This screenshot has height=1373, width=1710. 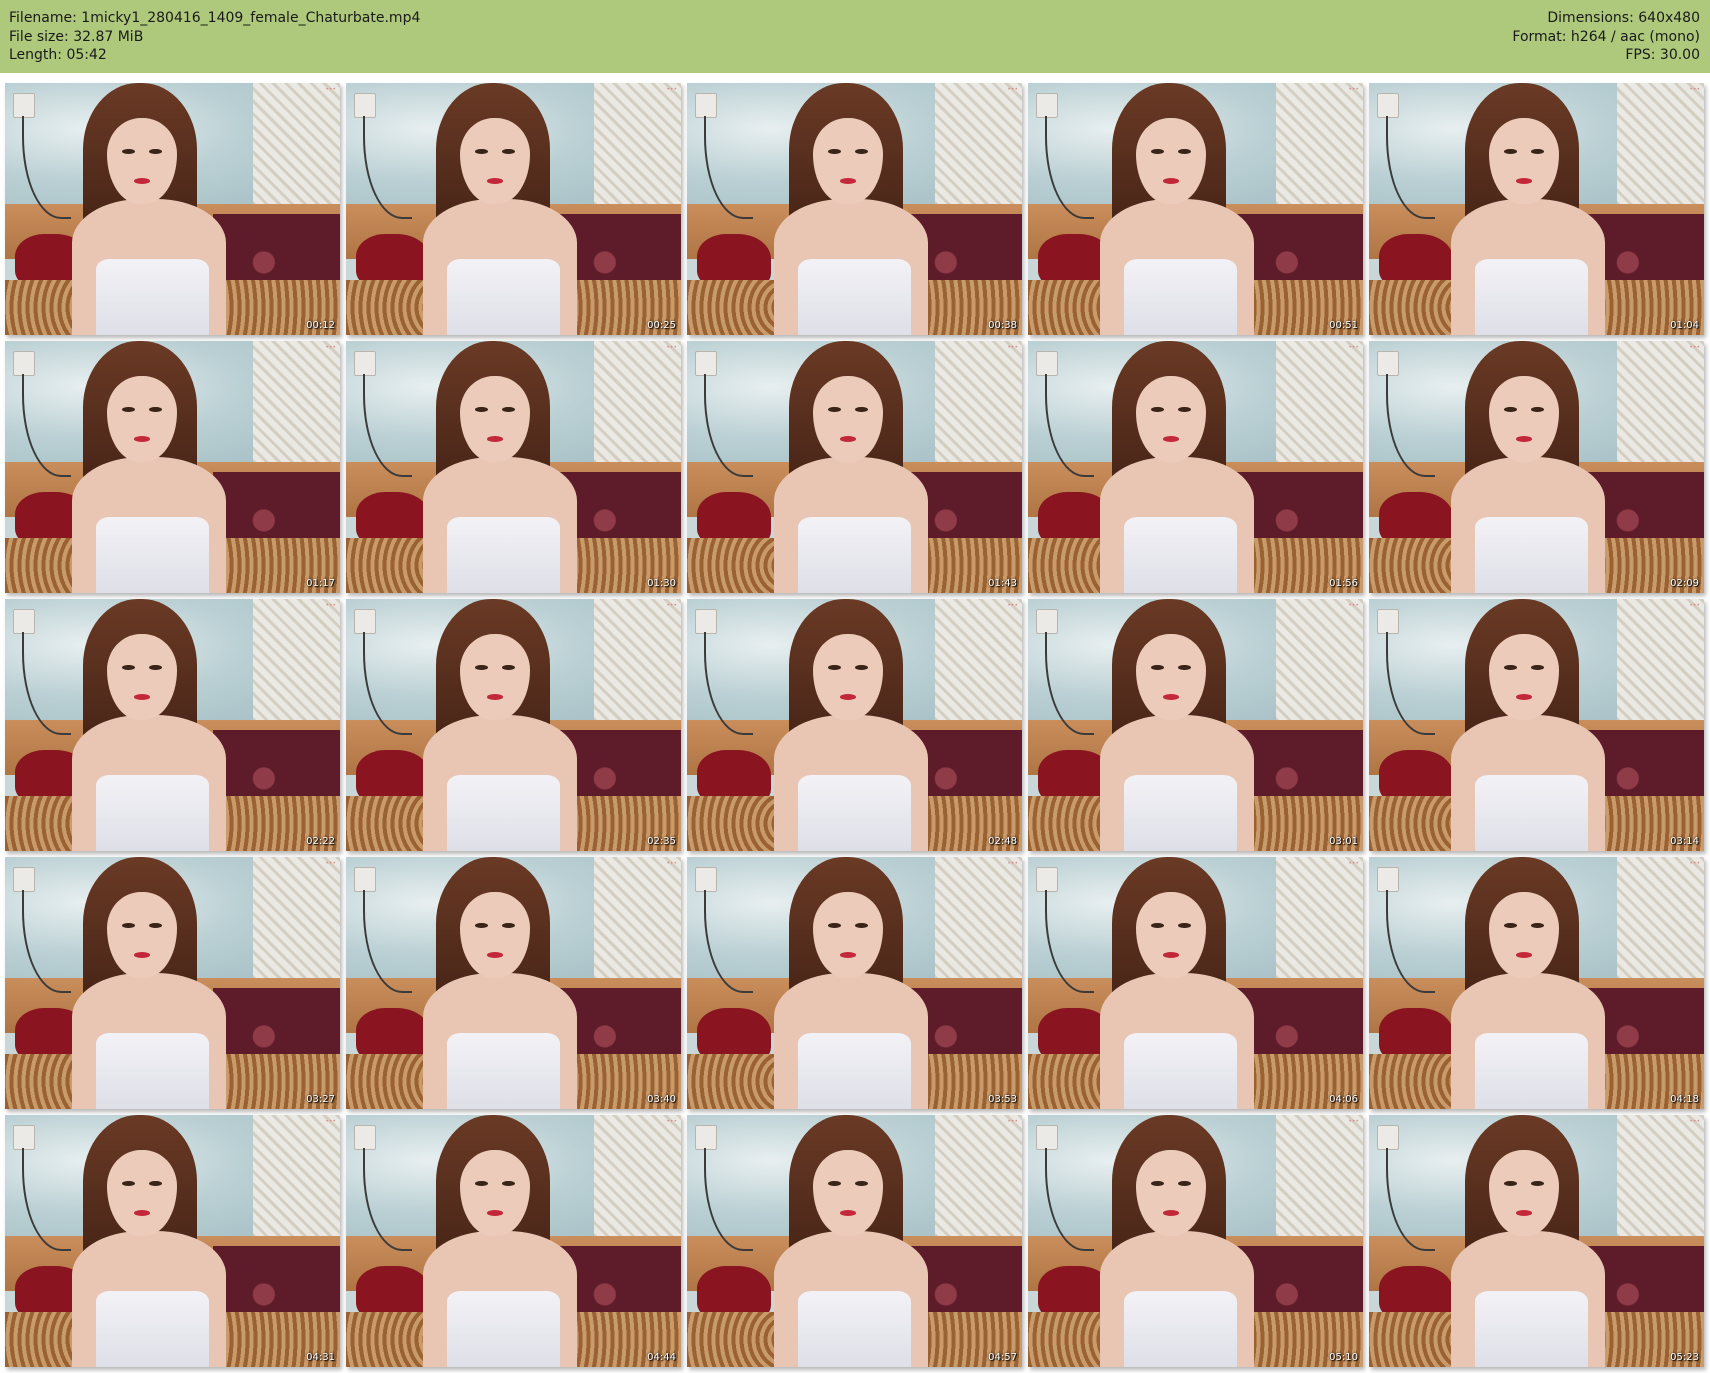 I want to click on thumbnail-timestamp: 00:51, so click(x=1343, y=325).